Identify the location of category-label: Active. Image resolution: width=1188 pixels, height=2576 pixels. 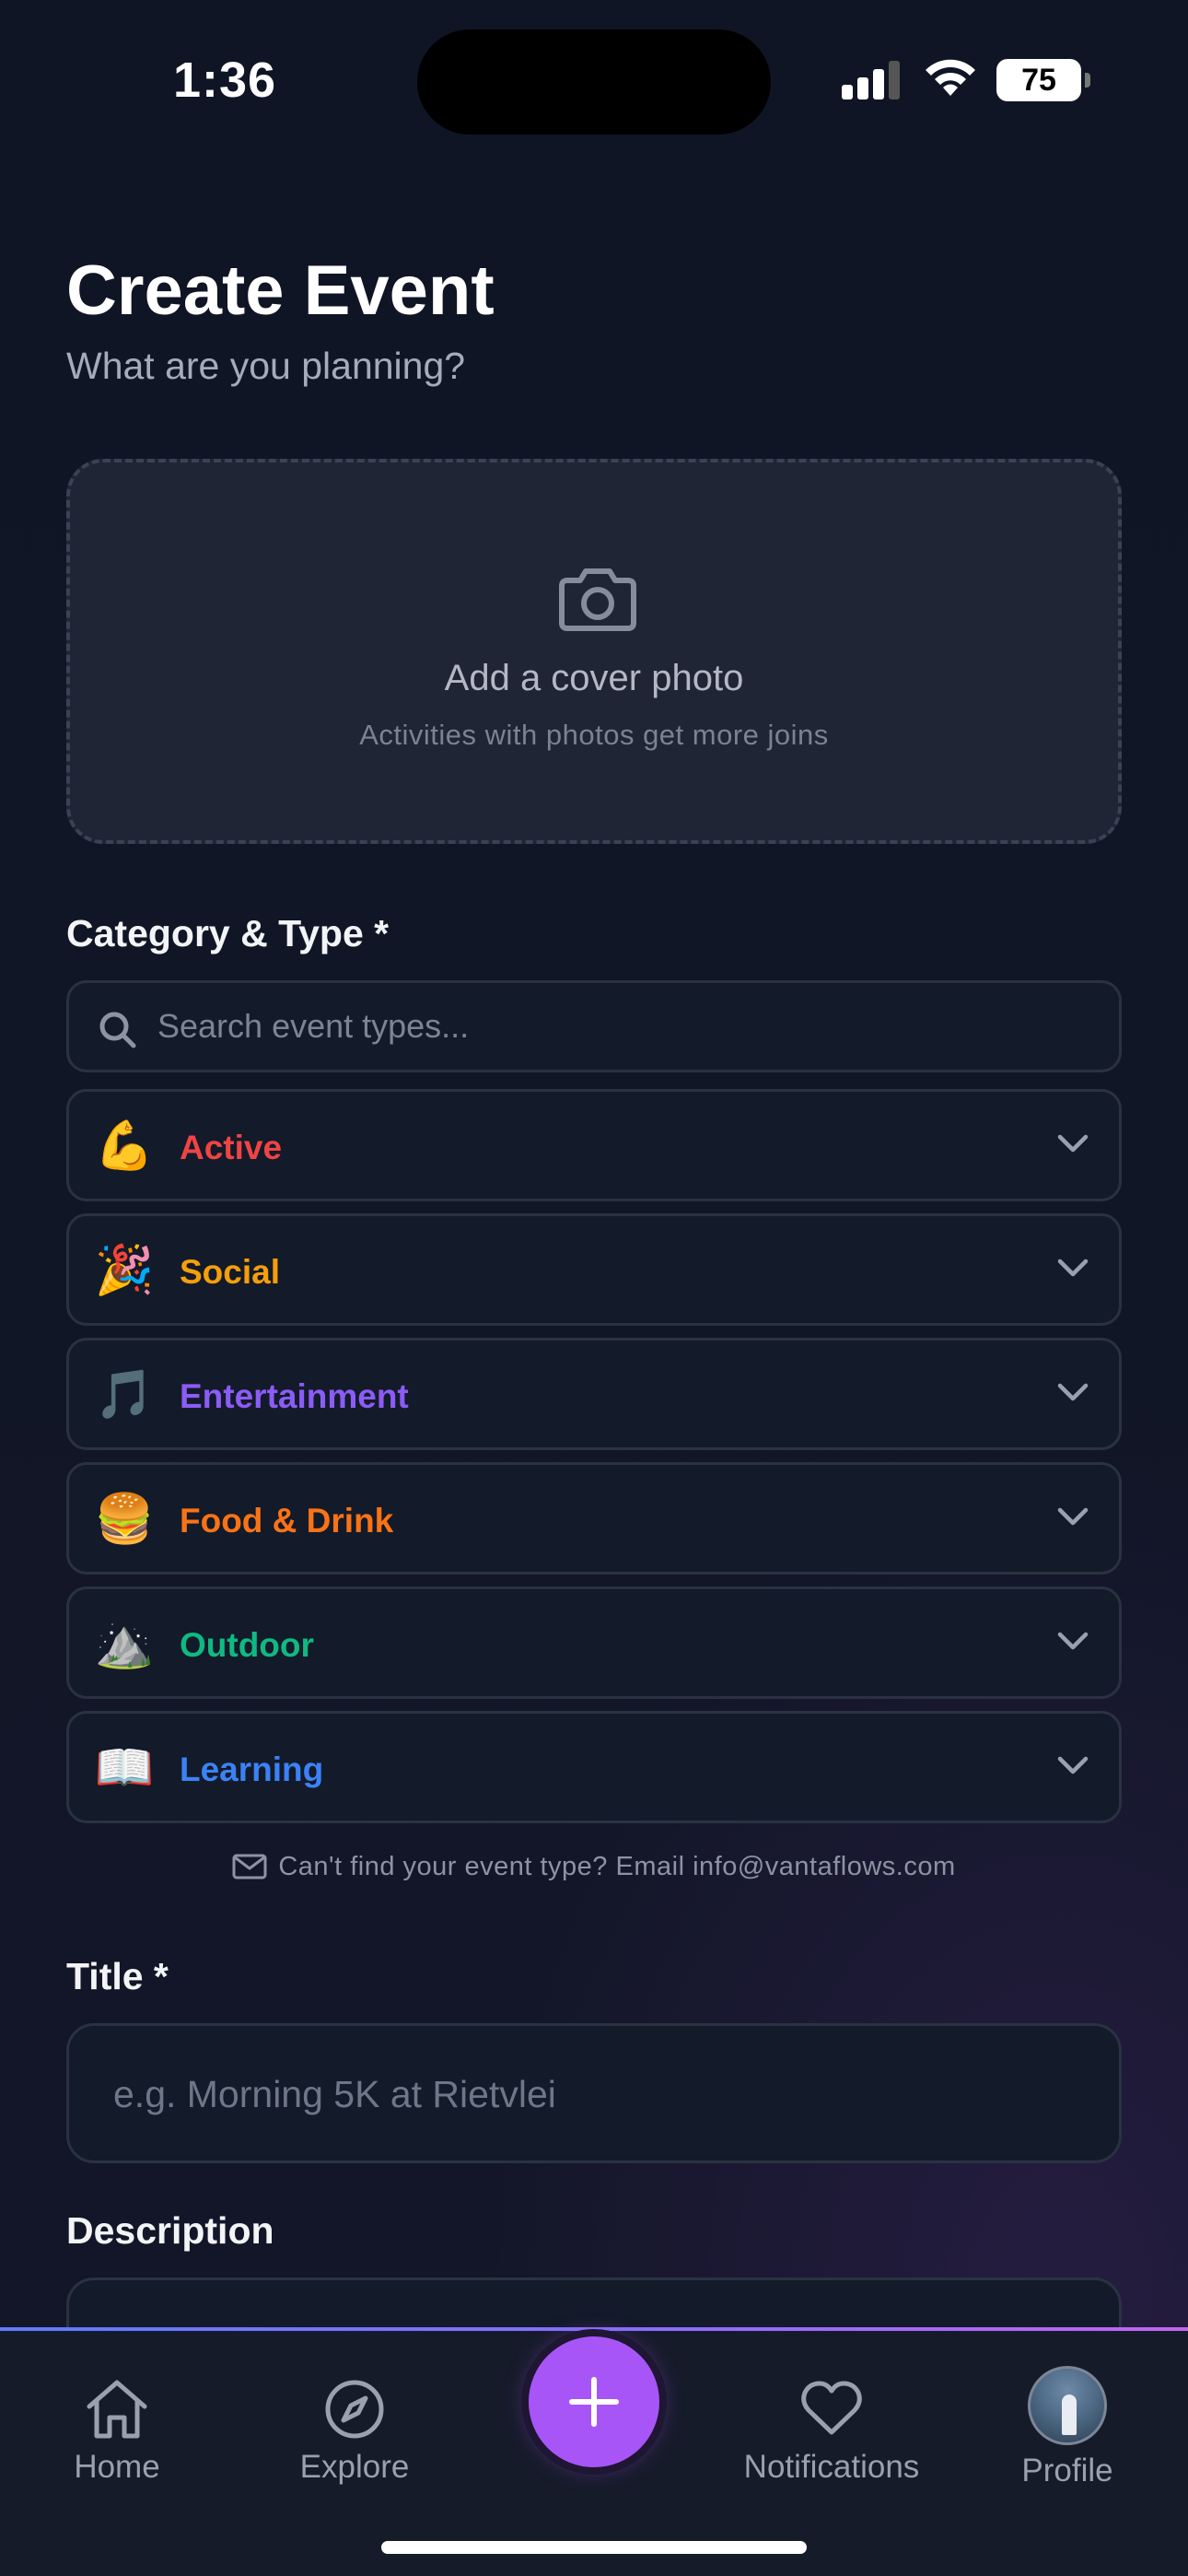
(231, 1147).